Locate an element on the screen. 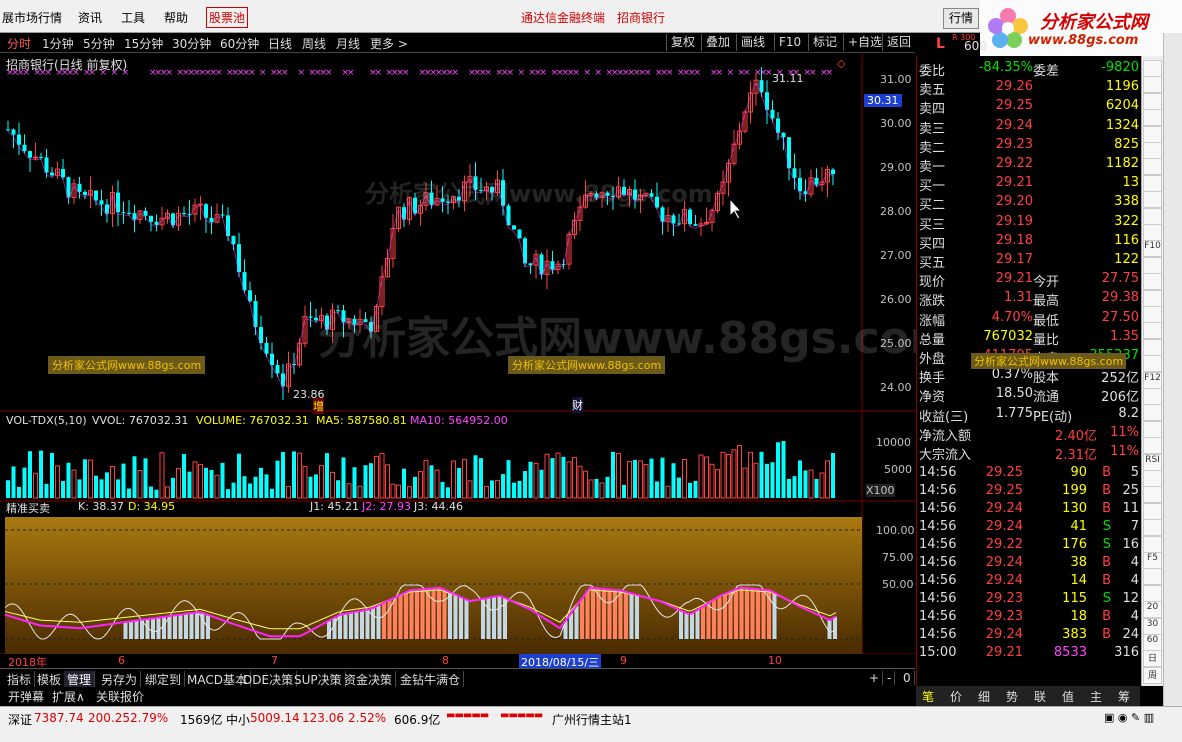  marker-finance: 财 is located at coordinates (577, 405).